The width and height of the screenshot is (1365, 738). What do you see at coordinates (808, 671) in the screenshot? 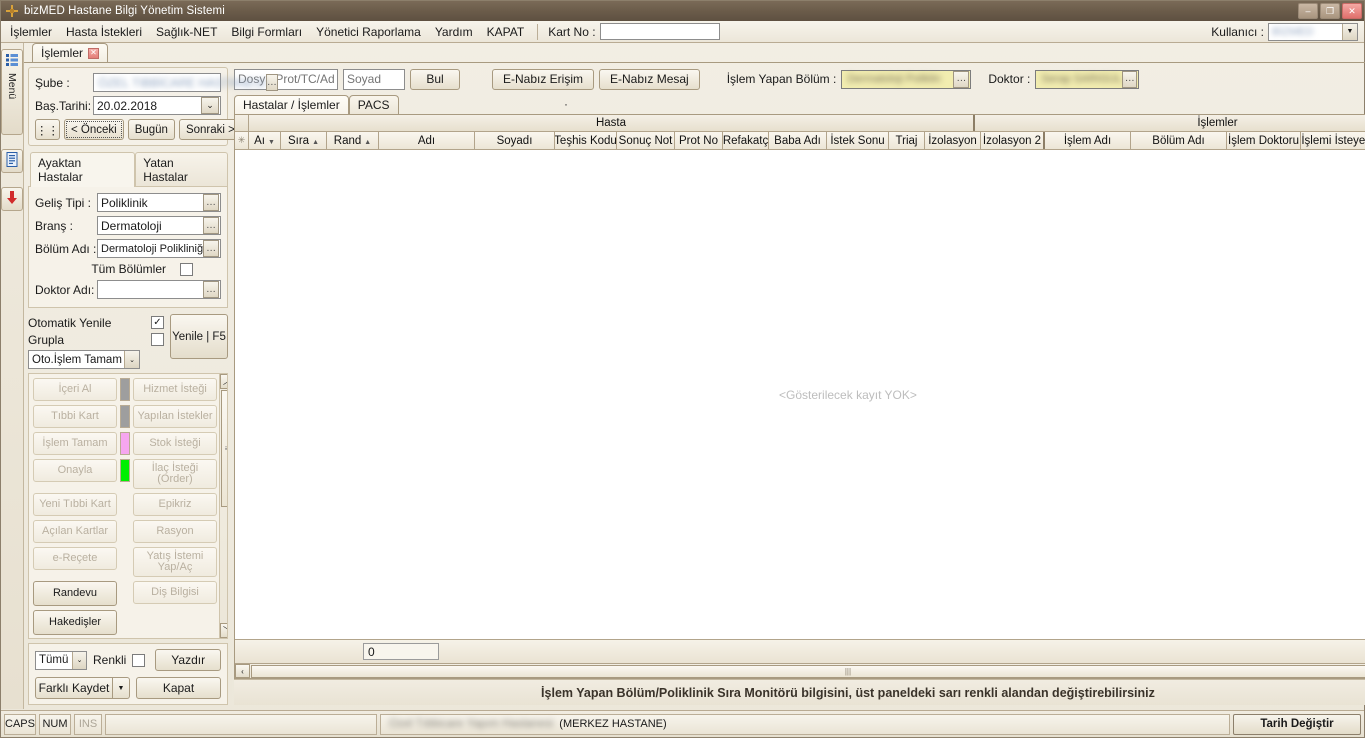
I see `scroll-thumb: |||` at bounding box center [808, 671].